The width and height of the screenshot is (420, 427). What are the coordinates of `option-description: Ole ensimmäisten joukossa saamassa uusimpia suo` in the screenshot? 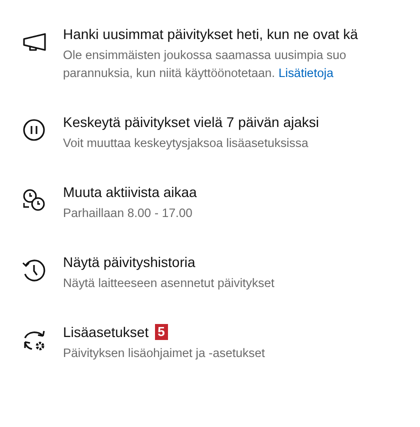 It's located at (205, 55).